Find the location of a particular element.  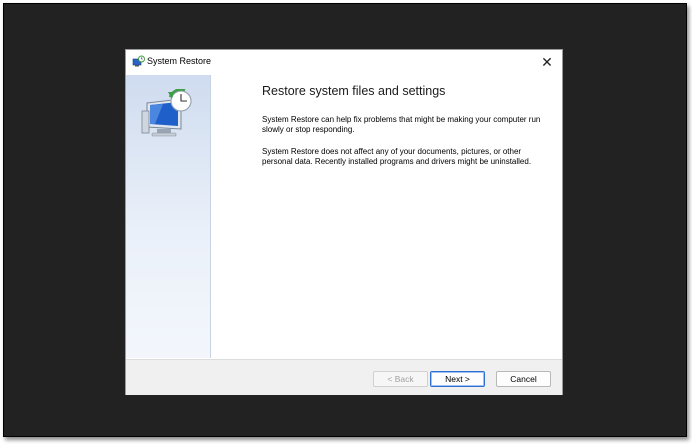

system-restore-icon is located at coordinates (138, 61).